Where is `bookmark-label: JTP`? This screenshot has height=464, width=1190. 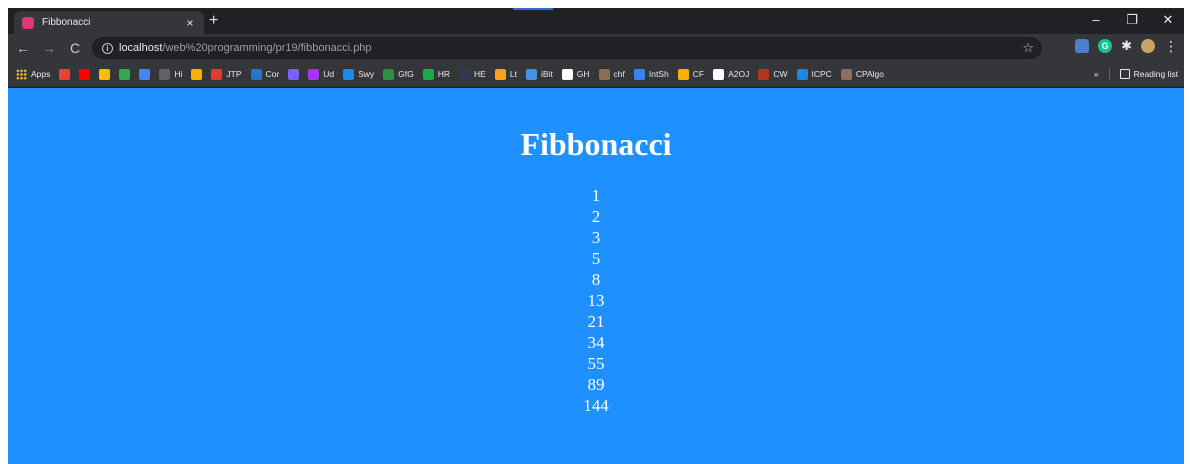 bookmark-label: JTP is located at coordinates (234, 74).